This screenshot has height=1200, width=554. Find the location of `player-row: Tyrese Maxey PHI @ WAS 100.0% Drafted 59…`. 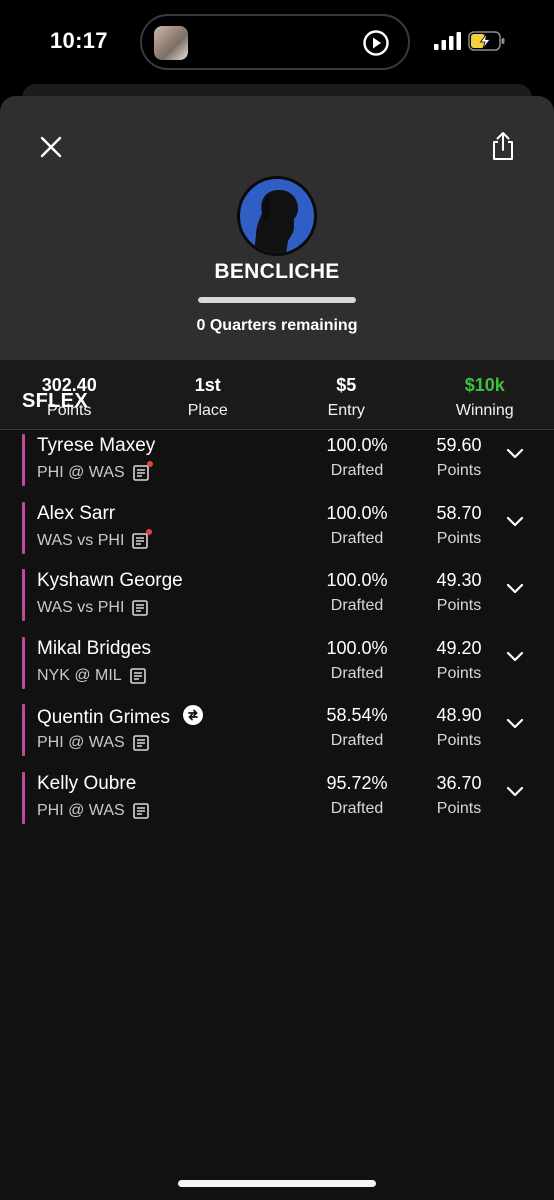

player-row: Tyrese Maxey PHI @ WAS 100.0% Drafted 59… is located at coordinates (277, 464).